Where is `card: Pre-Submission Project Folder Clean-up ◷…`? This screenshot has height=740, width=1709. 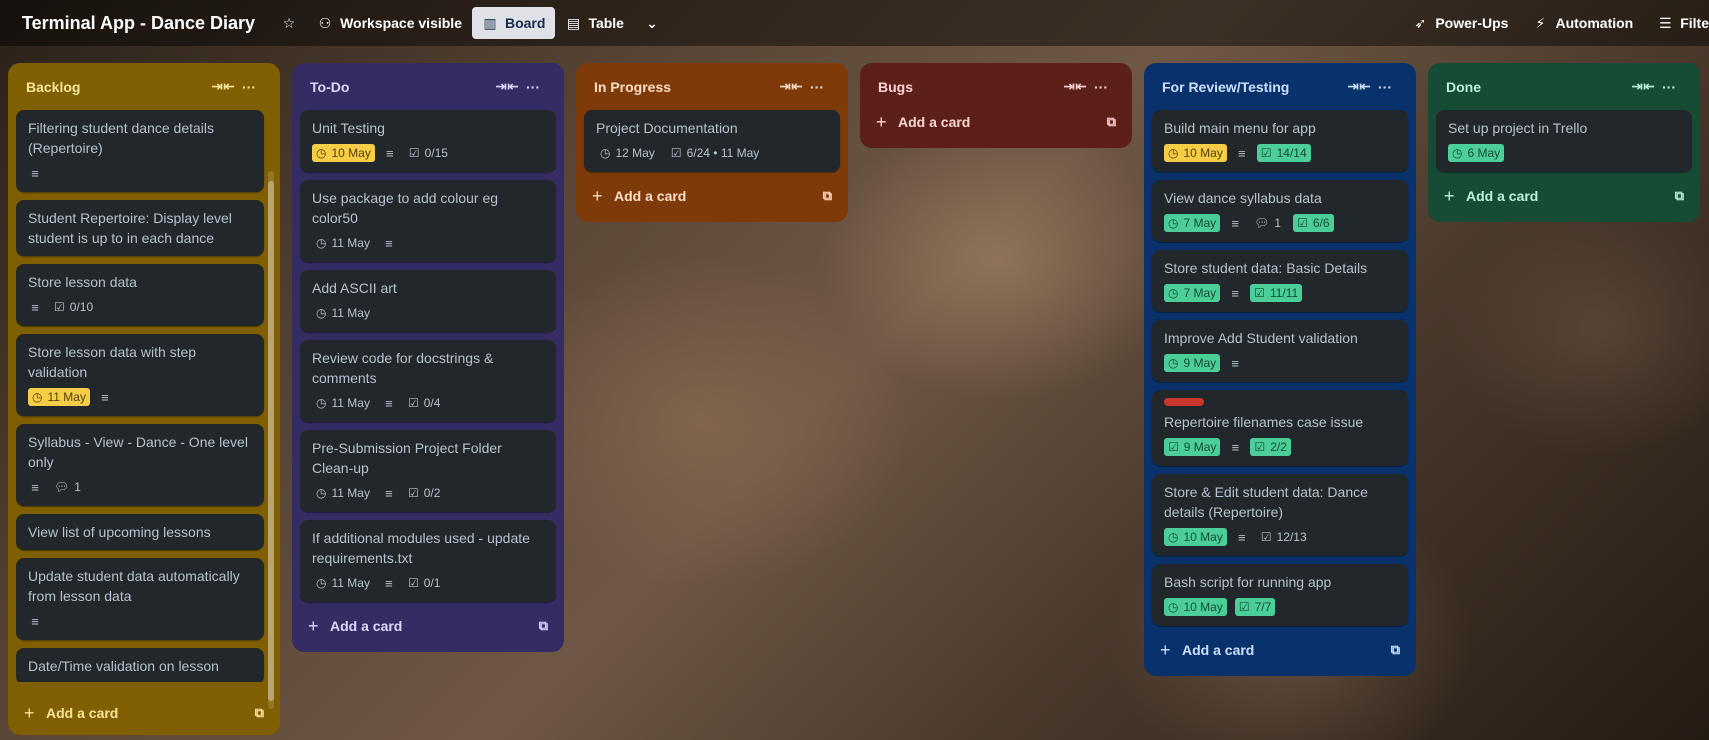 card: Pre-Submission Project Folder Clean-up ◷… is located at coordinates (428, 471).